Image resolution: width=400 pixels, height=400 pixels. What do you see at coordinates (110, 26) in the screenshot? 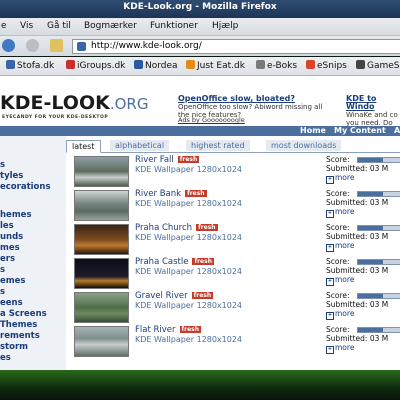
I see `menu-bookmarks: Bogmærker` at bounding box center [110, 26].